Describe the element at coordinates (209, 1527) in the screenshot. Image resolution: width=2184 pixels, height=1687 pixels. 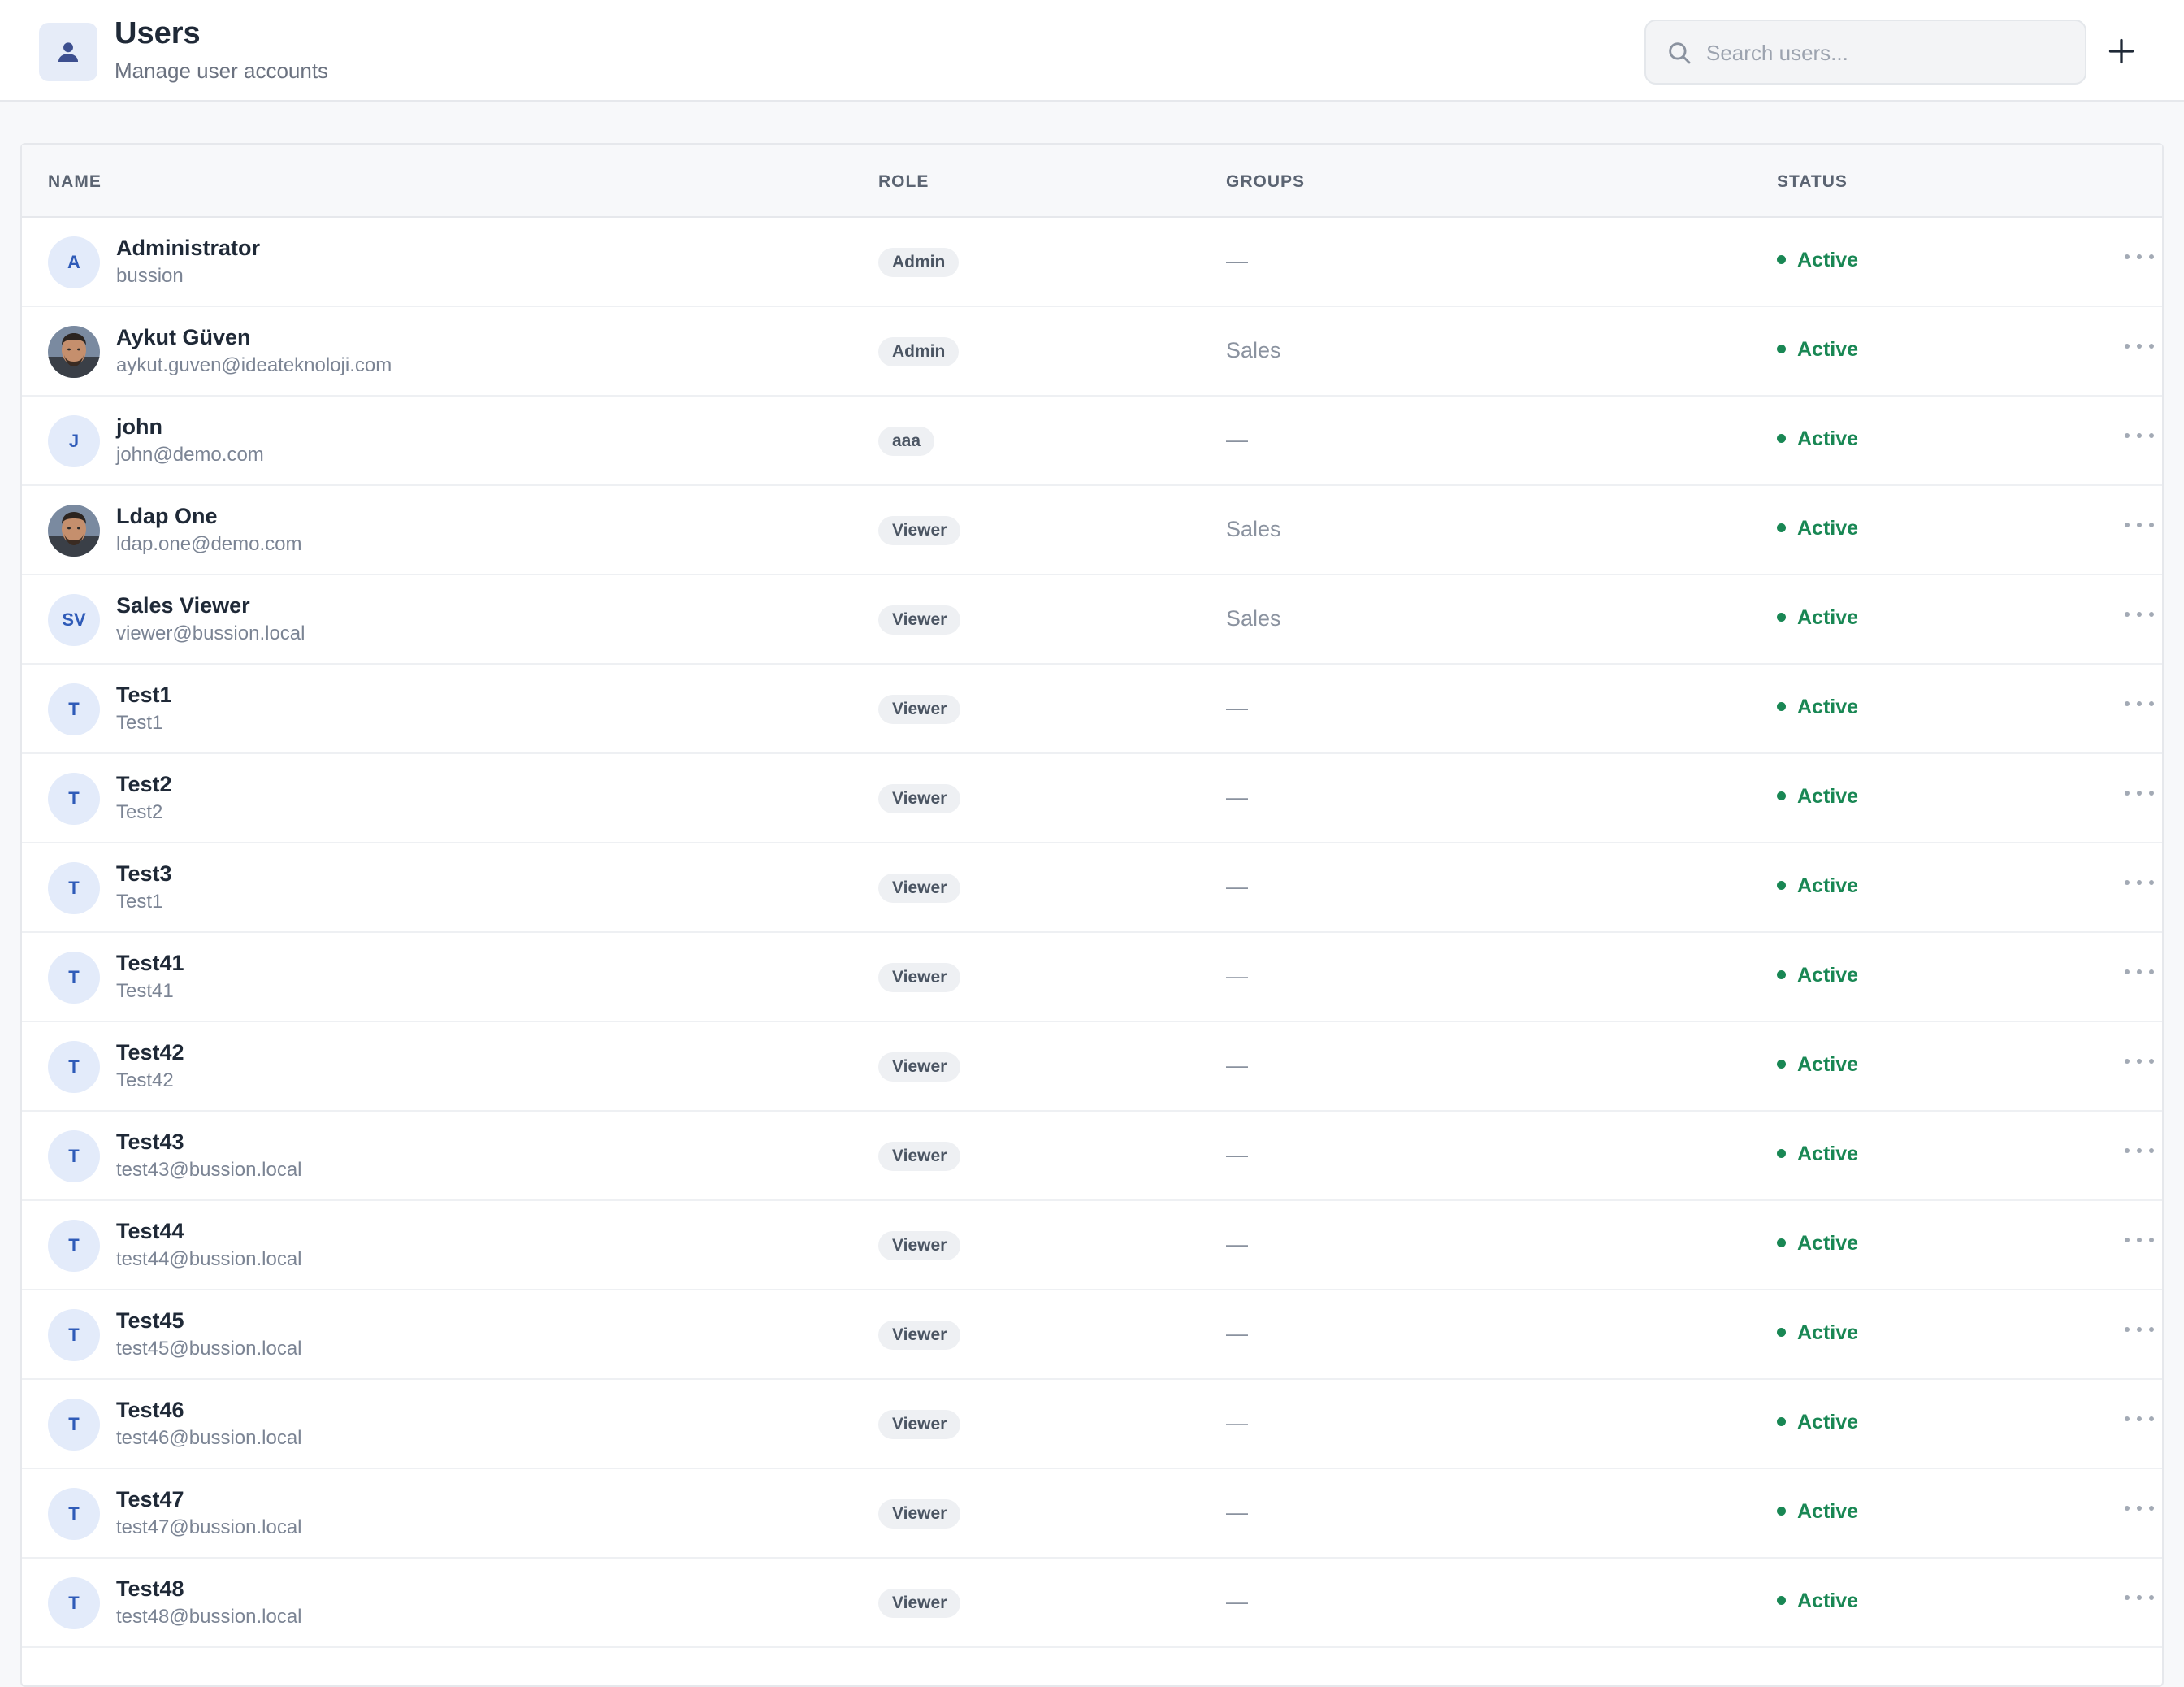
I see `user-email: test47@bussion.local` at that location.